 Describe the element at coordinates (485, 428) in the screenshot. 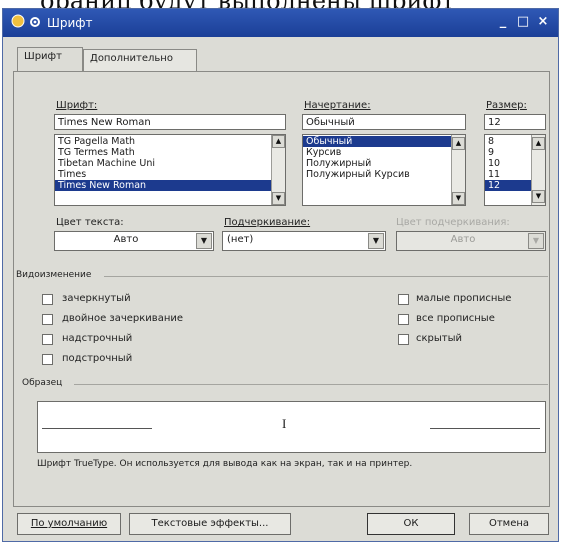

I see `preview-baseline-right` at that location.